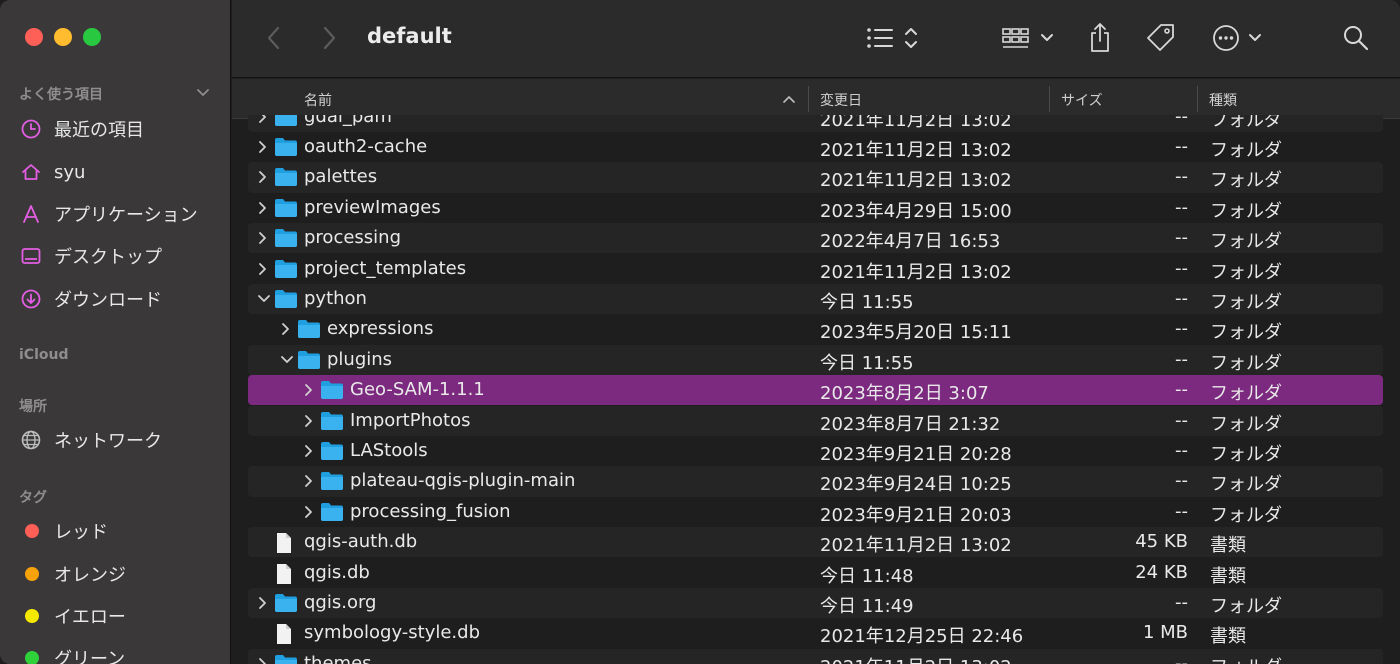 The width and height of the screenshot is (1400, 664). I want to click on folder-row: python 今日 11:55 -- フォルダ, so click(815, 299).